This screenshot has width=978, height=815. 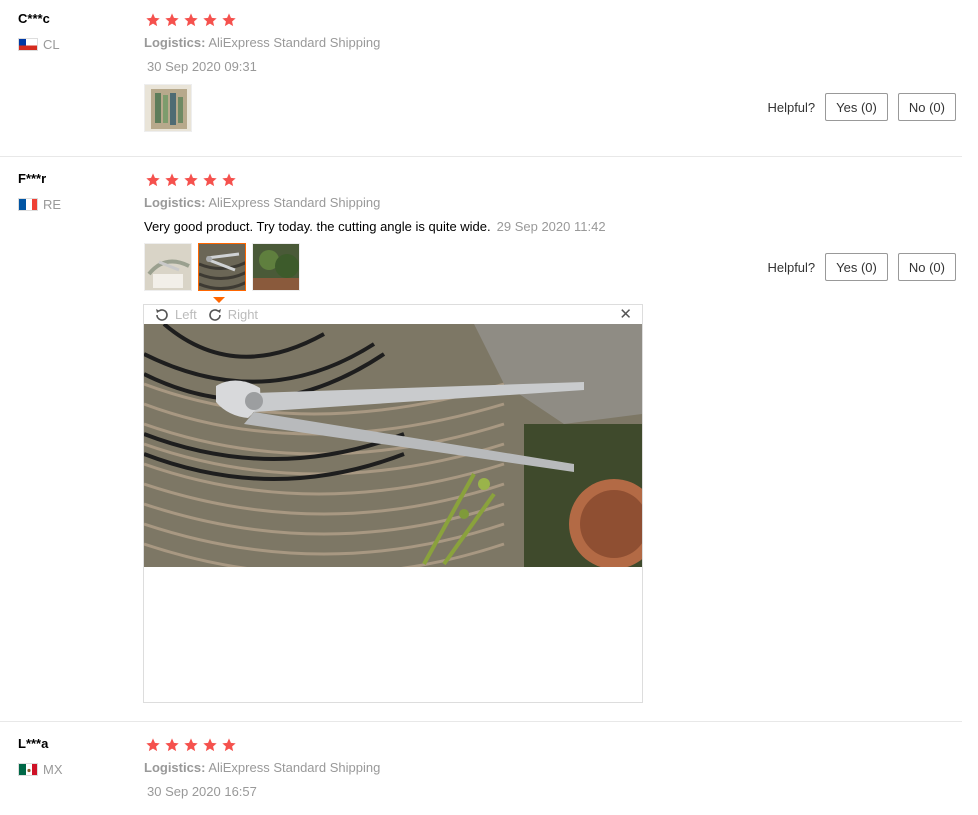 I want to click on country-code: RE, so click(x=52, y=204).